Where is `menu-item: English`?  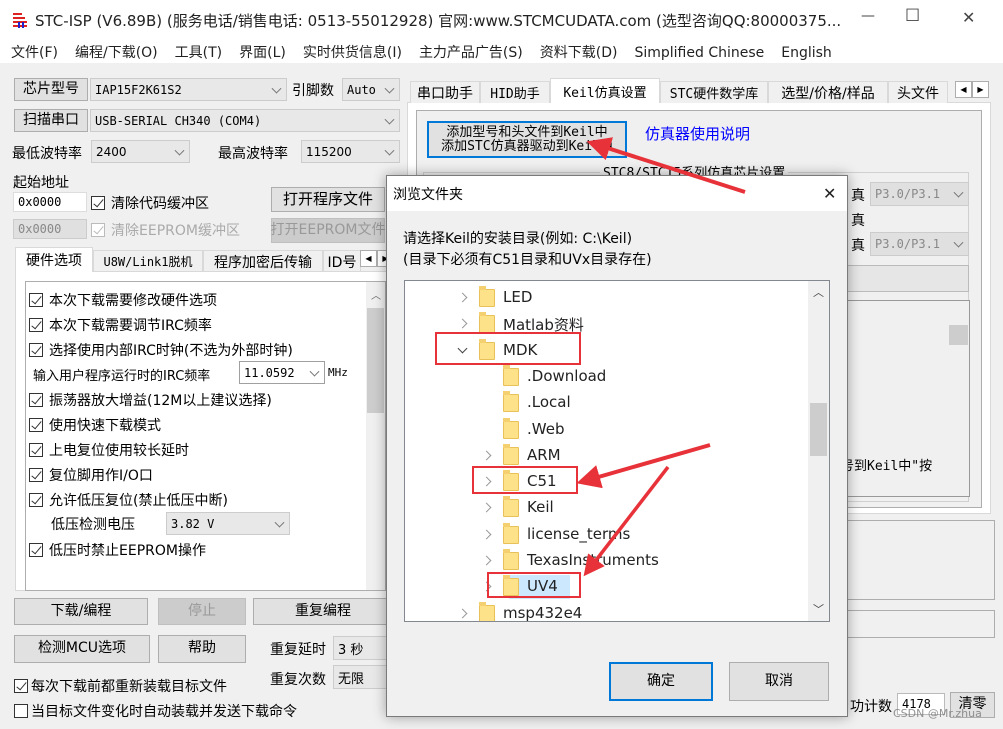
menu-item: English is located at coordinates (806, 53).